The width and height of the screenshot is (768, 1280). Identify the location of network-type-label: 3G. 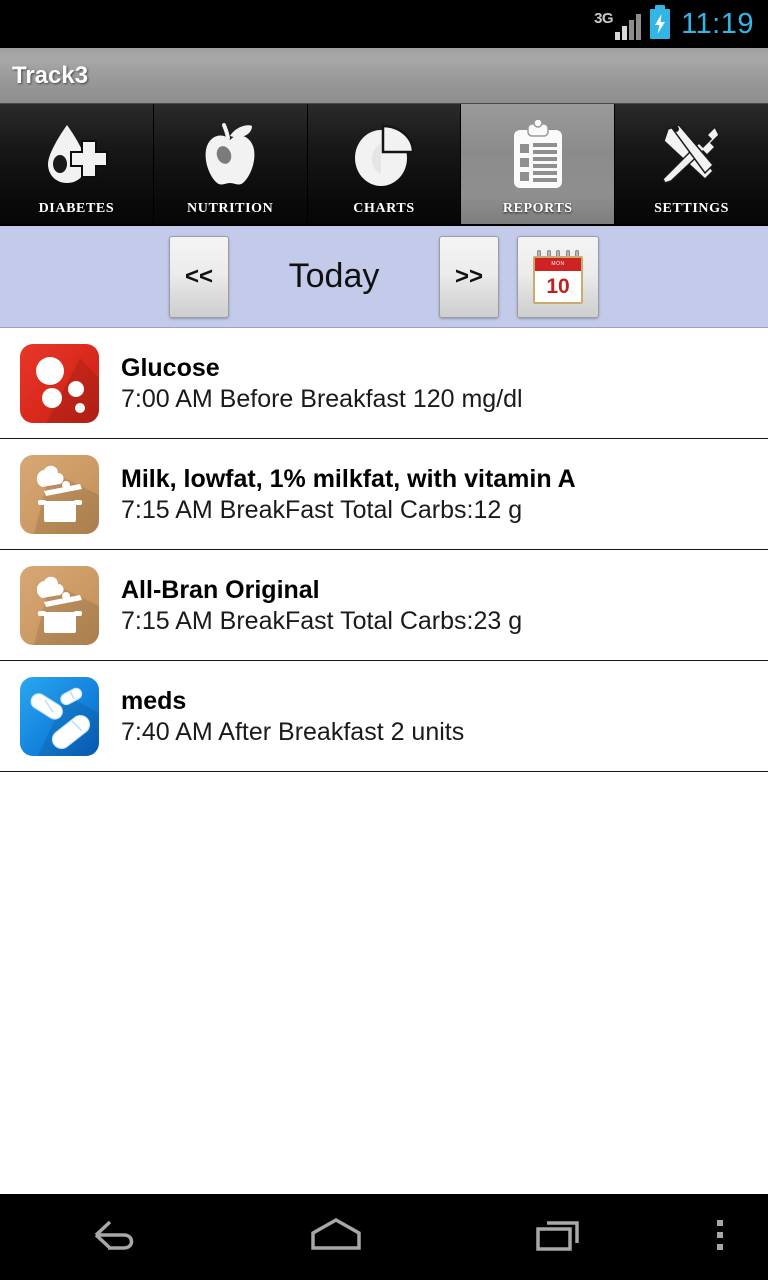
(604, 18).